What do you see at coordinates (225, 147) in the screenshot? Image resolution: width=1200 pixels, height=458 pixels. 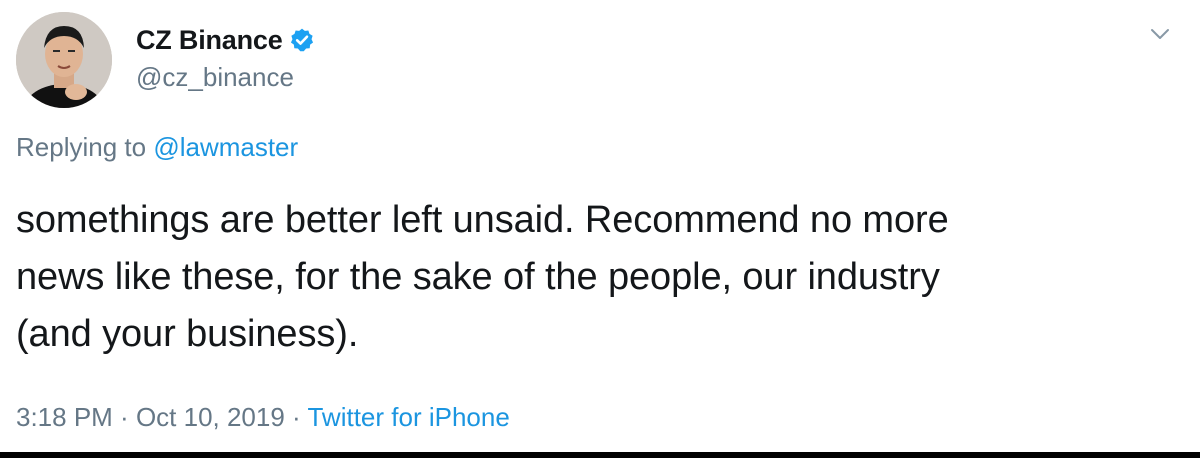 I see `reply-target-link: @lawmaster` at bounding box center [225, 147].